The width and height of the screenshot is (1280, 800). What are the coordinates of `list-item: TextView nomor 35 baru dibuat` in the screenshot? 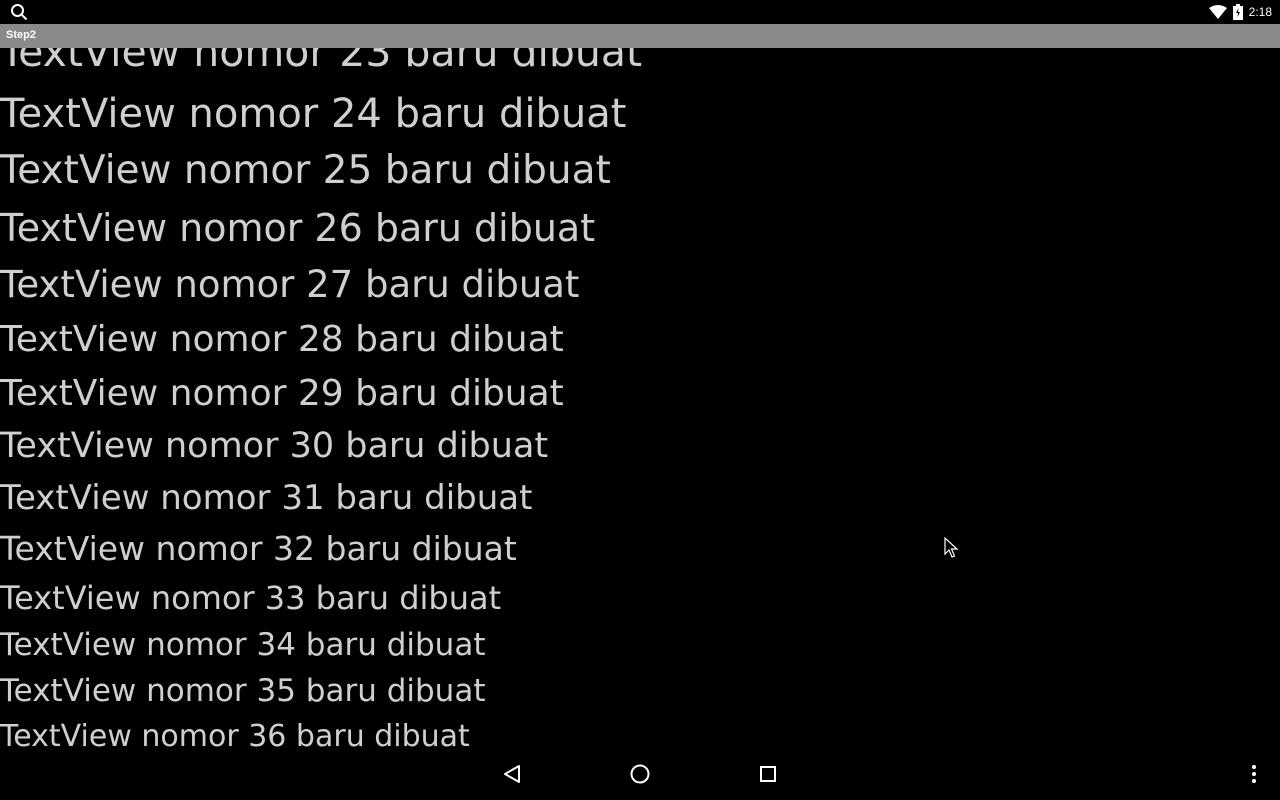 It's located at (243, 691).